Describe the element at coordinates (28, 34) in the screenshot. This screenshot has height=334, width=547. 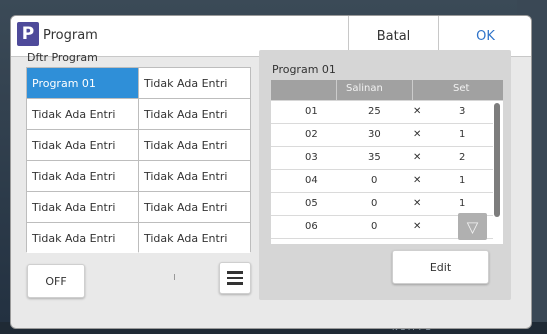
I see `program-logo-icon: P` at that location.